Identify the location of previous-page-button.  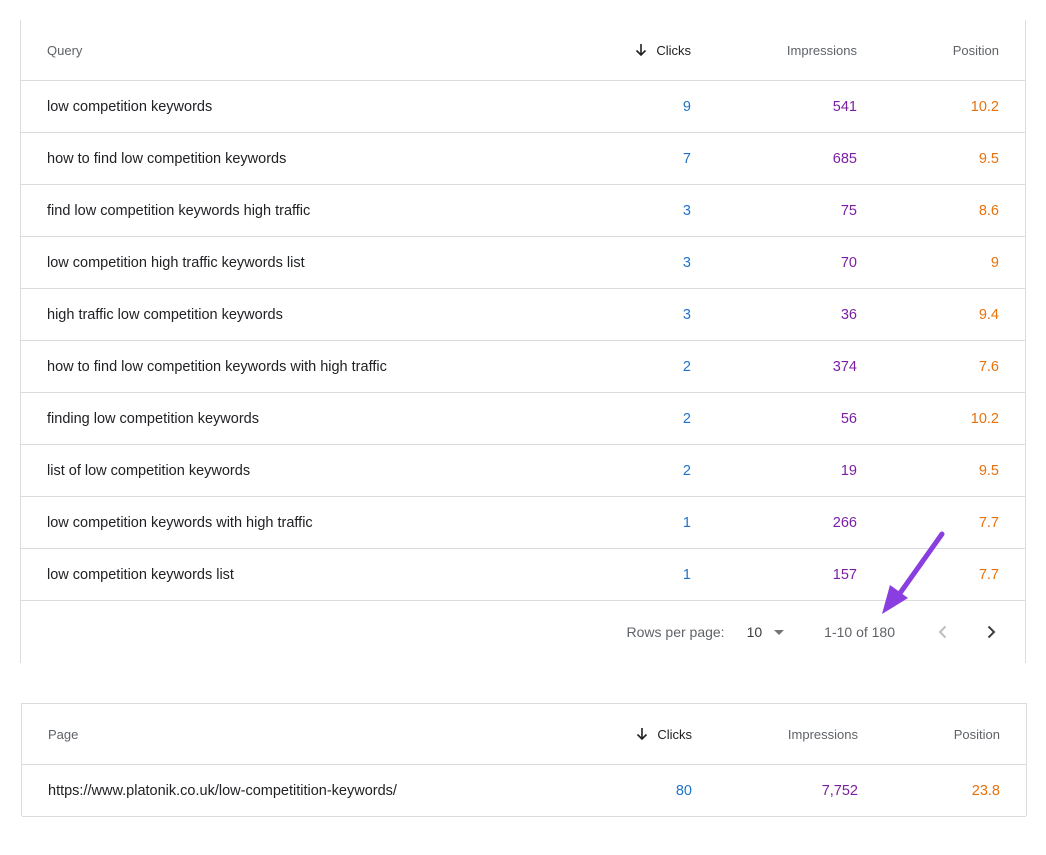
(943, 632).